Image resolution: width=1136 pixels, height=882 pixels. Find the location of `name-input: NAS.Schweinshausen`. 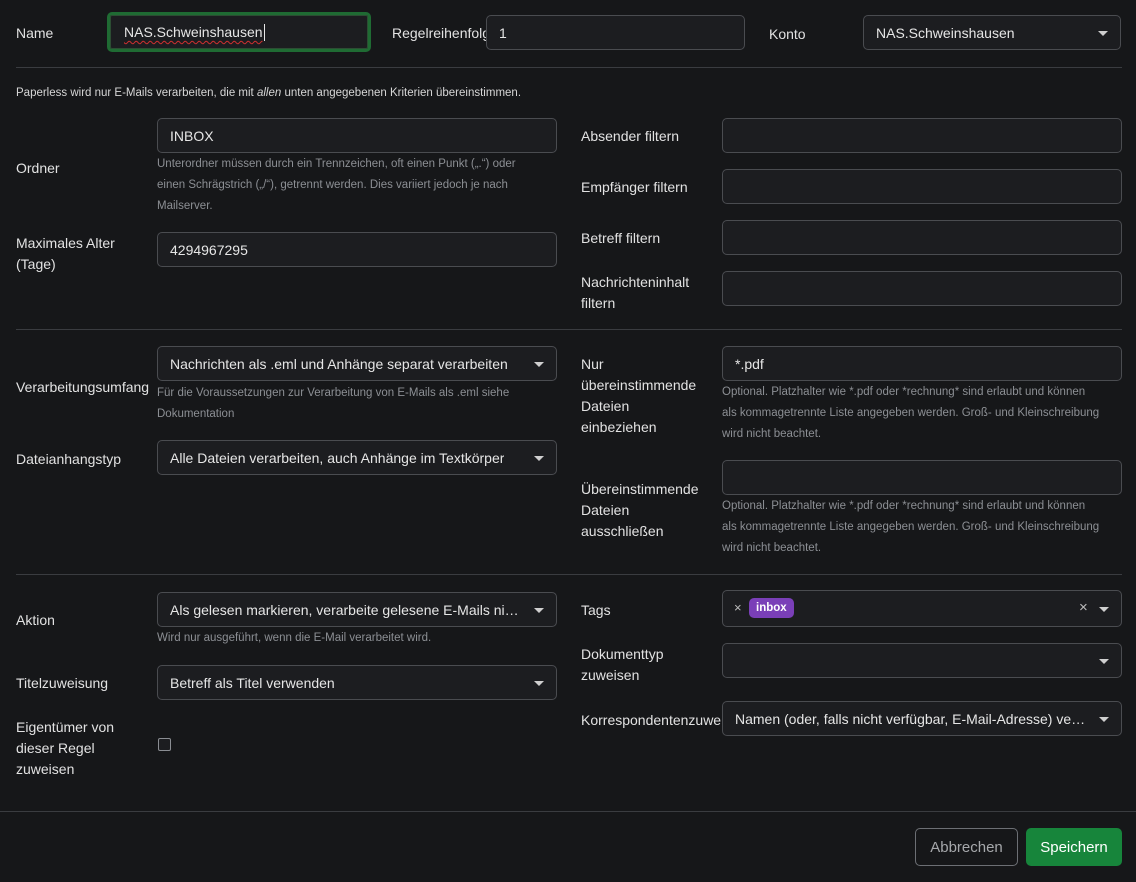

name-input: NAS.Schweinshausen is located at coordinates (239, 32).